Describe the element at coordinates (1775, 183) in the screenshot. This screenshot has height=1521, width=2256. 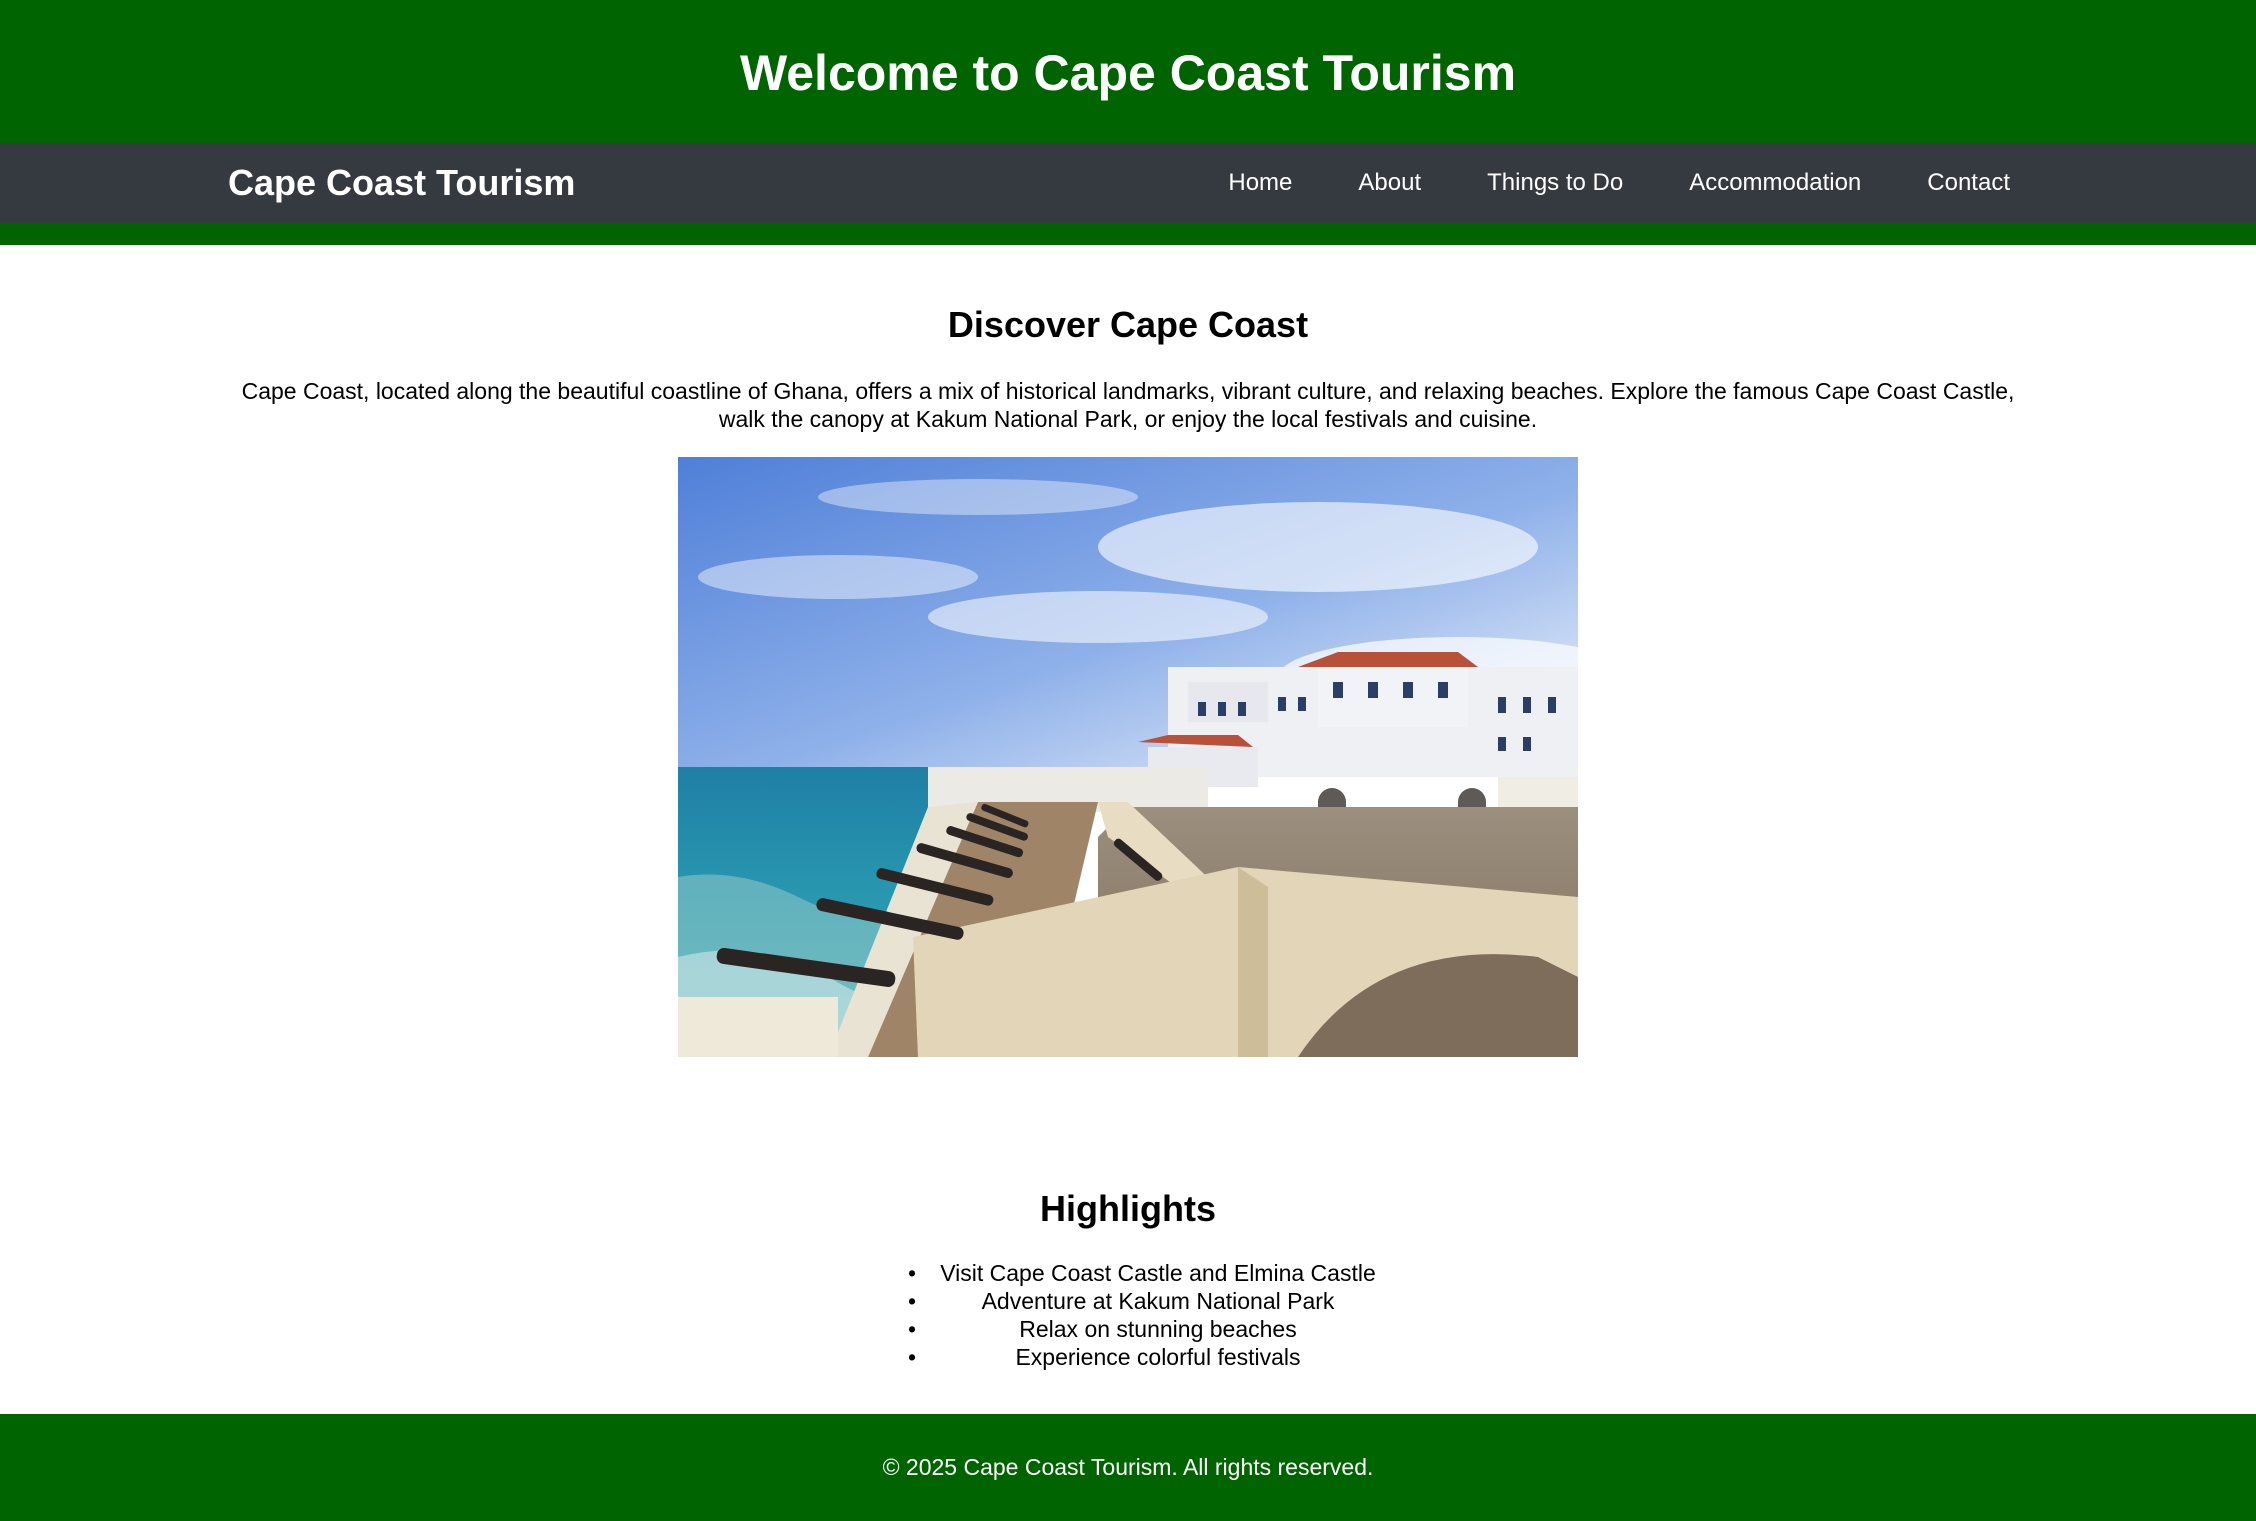
I see `nav-link-accommodation: Accommodation` at that location.